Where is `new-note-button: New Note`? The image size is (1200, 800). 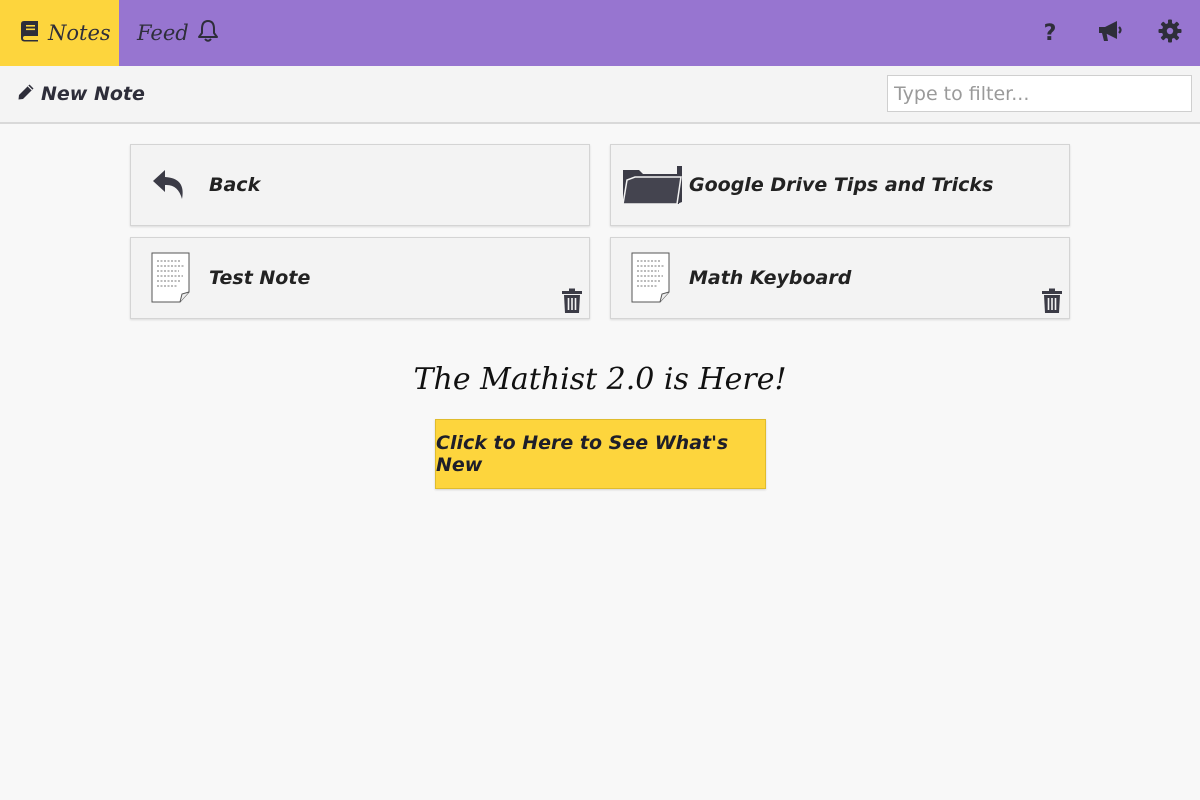
new-note-button: New Note is located at coordinates (81, 94).